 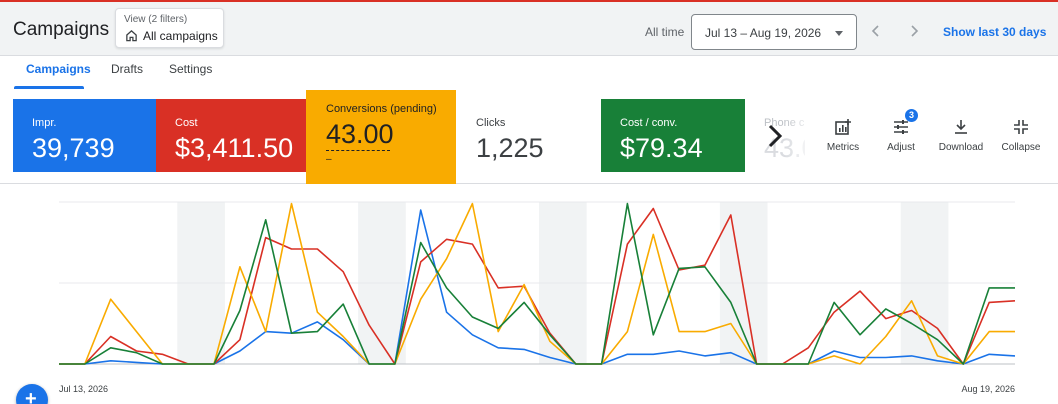 What do you see at coordinates (44, 123) in the screenshot?
I see `scorecard-label: Impr.` at bounding box center [44, 123].